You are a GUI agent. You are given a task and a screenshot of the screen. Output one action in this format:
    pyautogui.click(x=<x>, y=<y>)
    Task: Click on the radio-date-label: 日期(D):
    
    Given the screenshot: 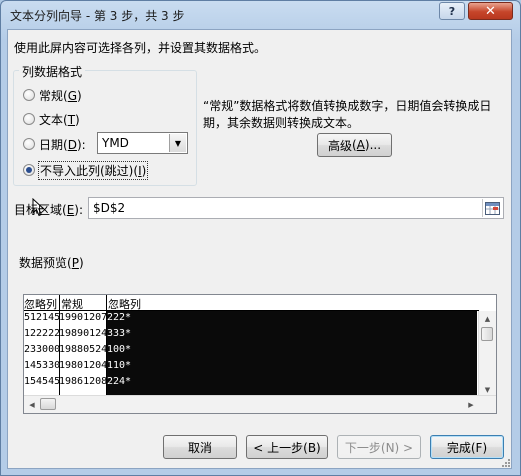 What is the action you would take?
    pyautogui.click(x=62, y=144)
    